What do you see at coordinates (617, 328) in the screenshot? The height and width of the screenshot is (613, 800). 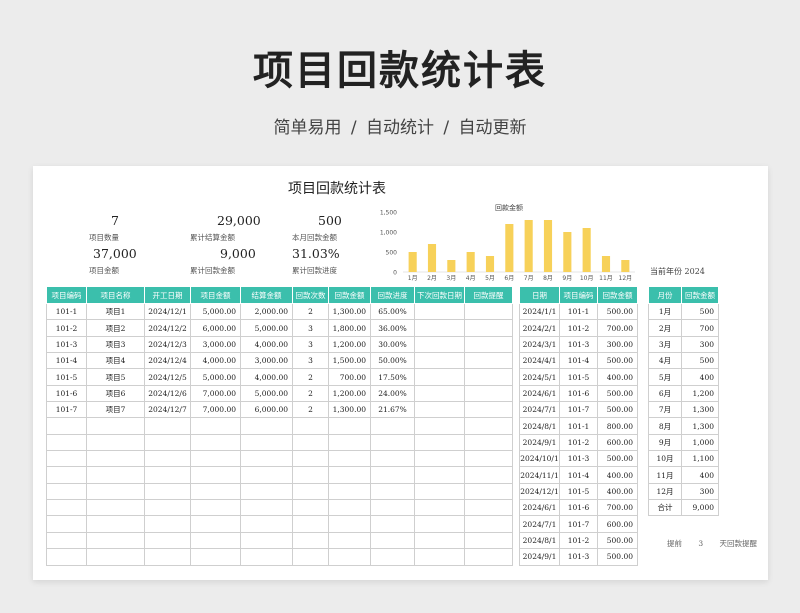 I see `payment-table-cell: 700.00` at bounding box center [617, 328].